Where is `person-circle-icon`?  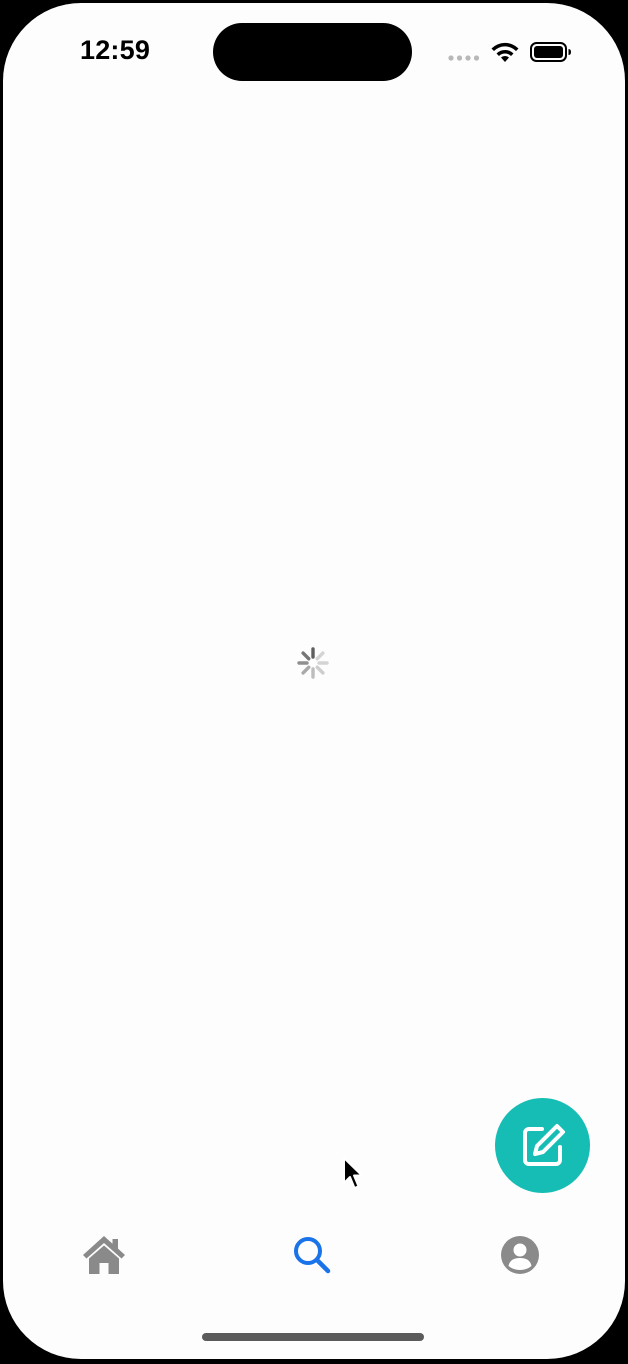
person-circle-icon is located at coordinates (520, 1255).